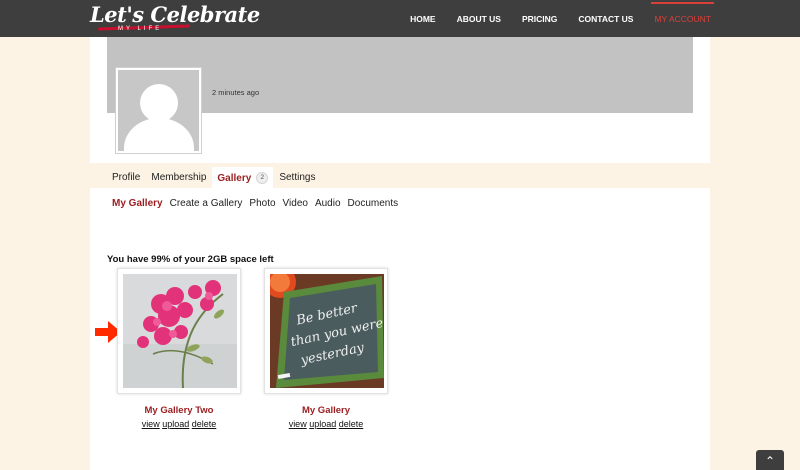 The height and width of the screenshot is (470, 800). I want to click on nav-about-us: ABOUT US, so click(479, 19).